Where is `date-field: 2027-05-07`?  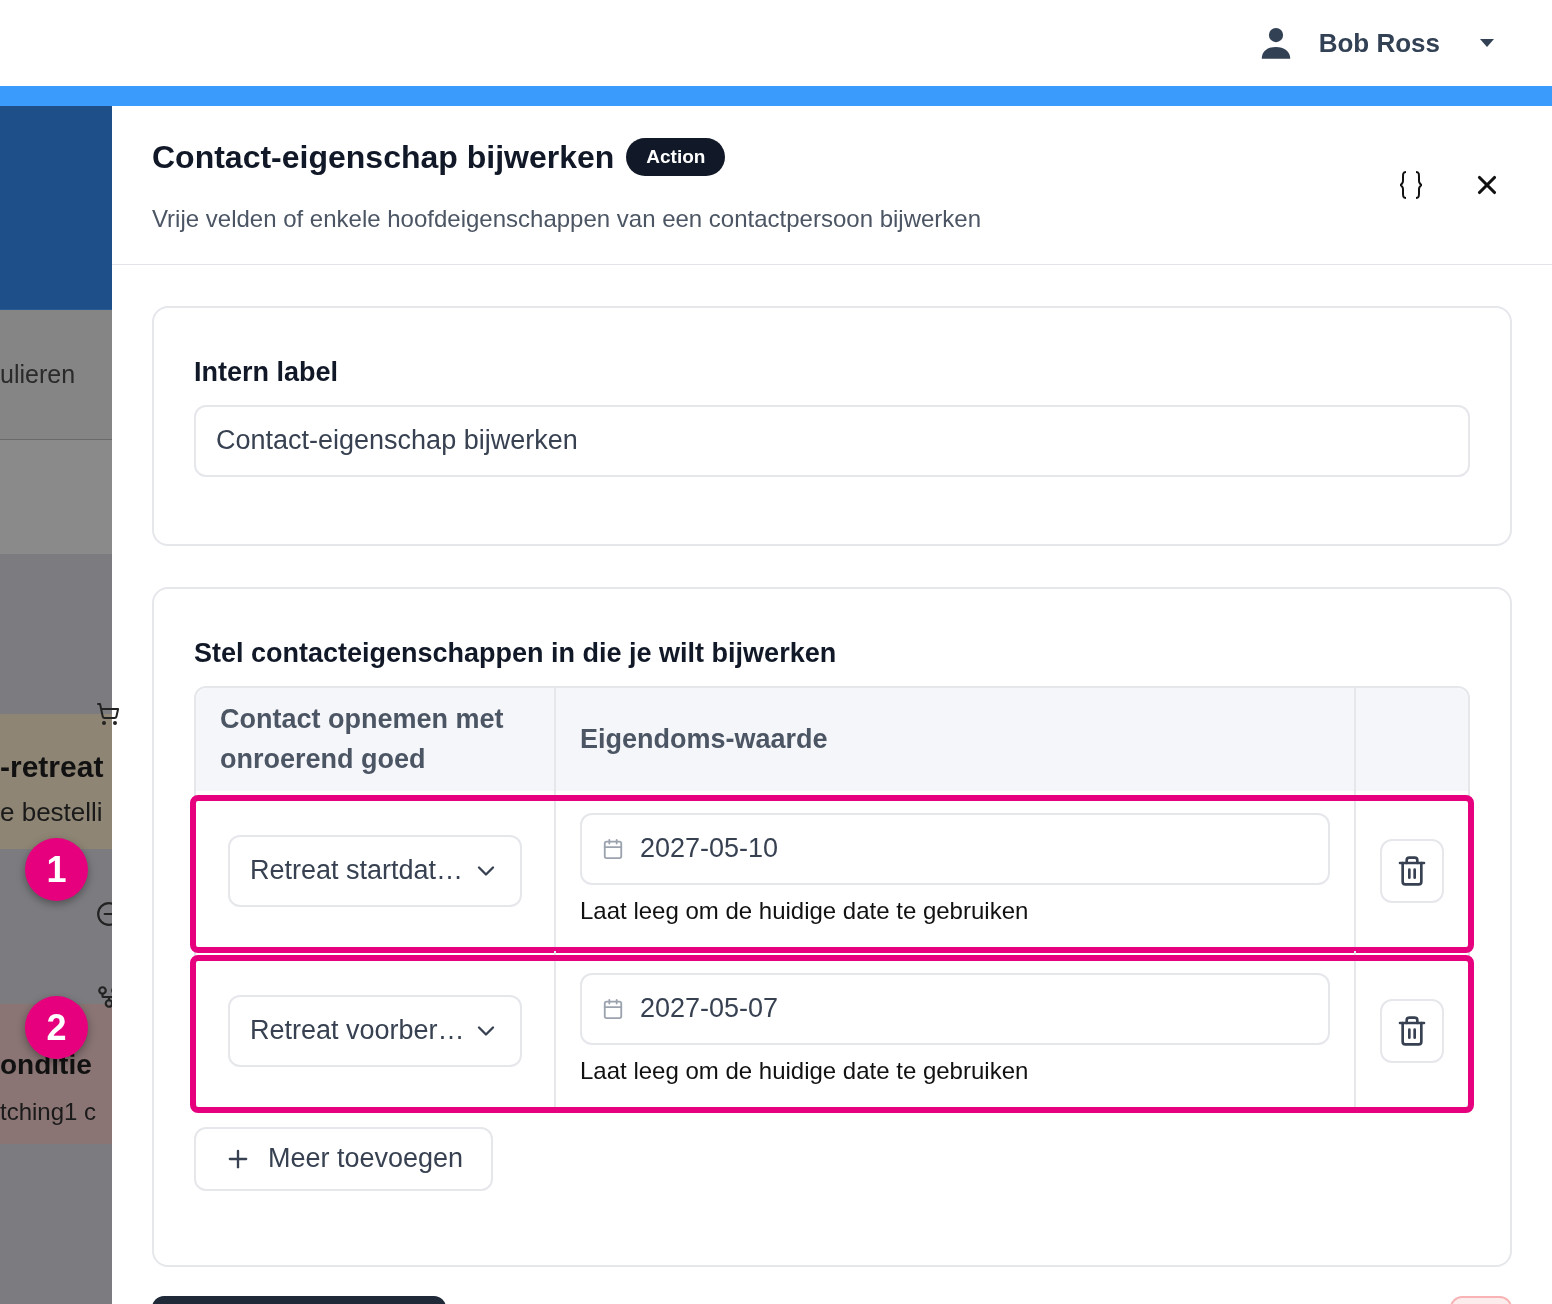 date-field: 2027-05-07 is located at coordinates (955, 1008).